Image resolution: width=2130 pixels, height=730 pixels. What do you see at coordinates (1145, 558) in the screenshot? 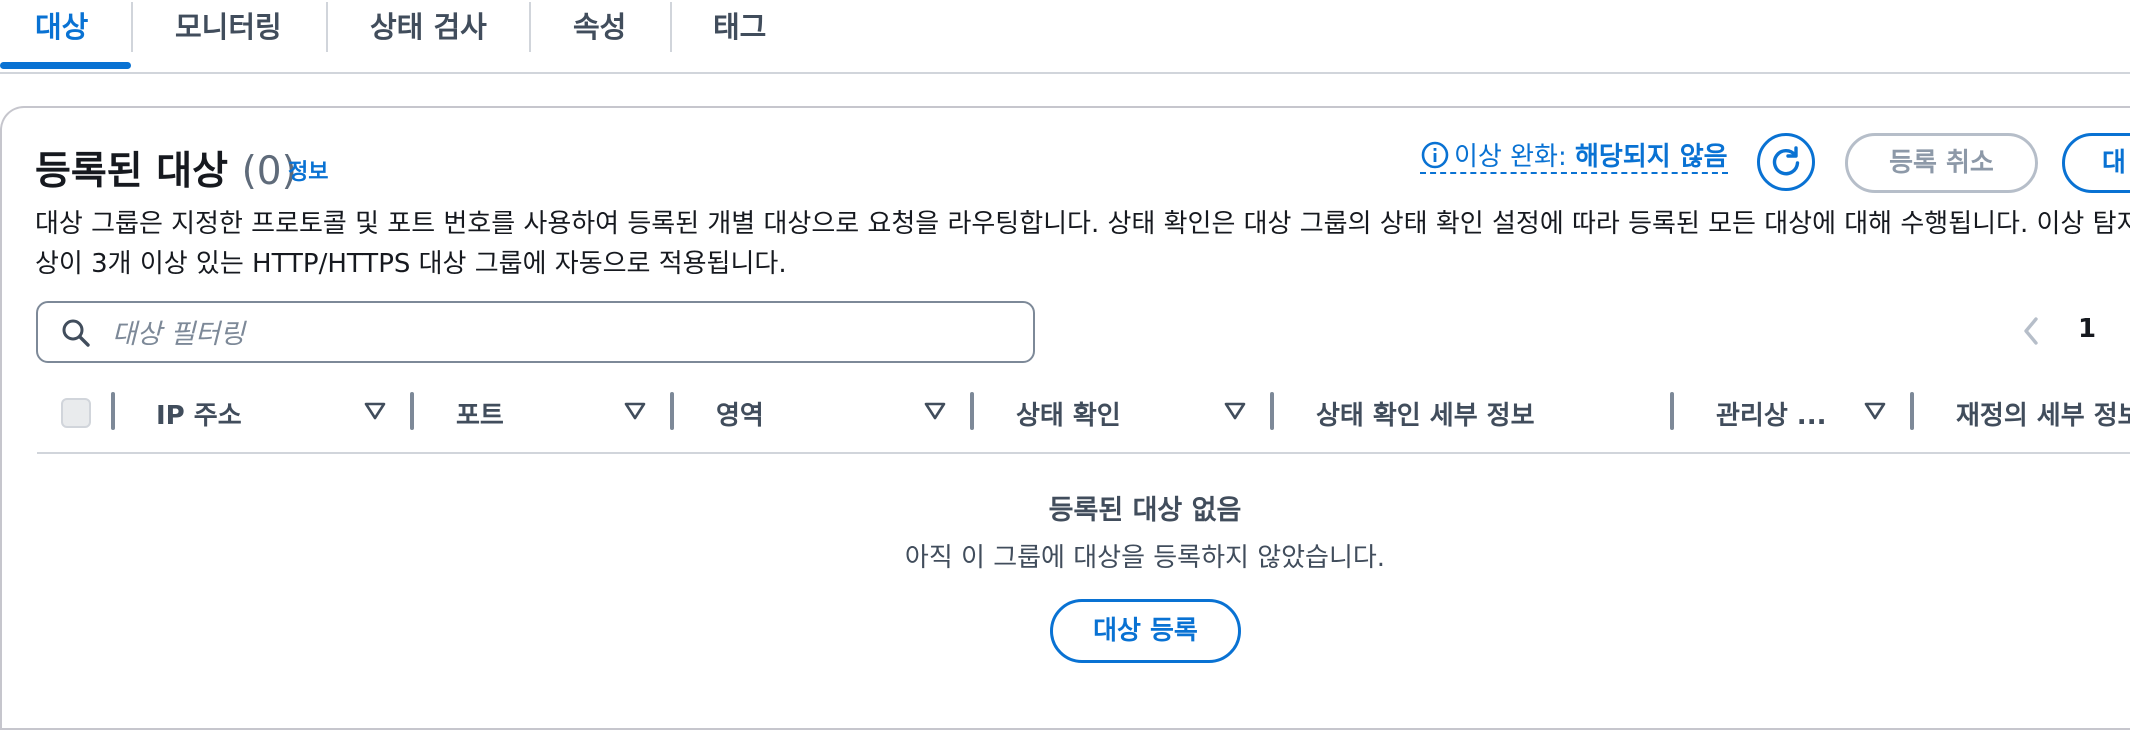
I see `empty-state-description: 아직 이 그룹에 대상을 등록하지 않았습니다.` at bounding box center [1145, 558].